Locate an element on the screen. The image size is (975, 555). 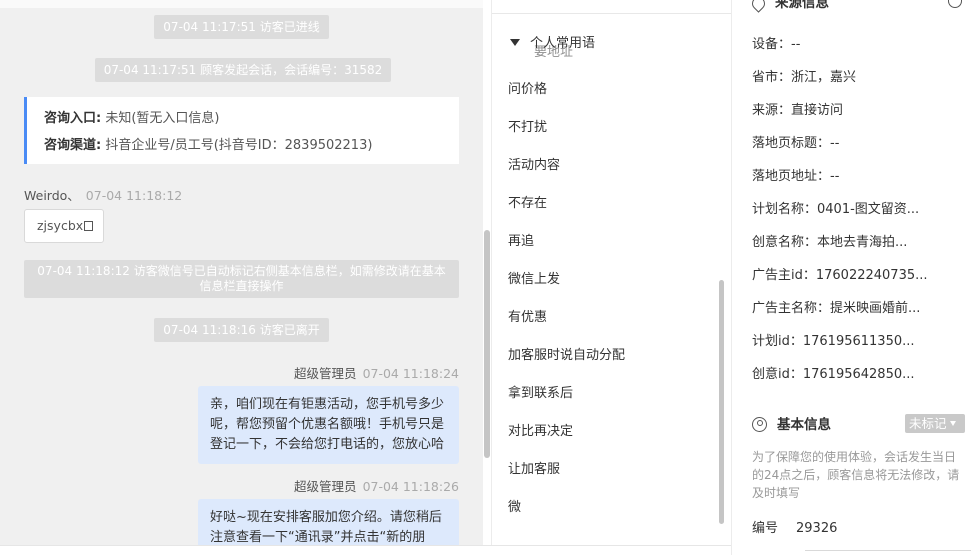
phrase-item: 拿到联系后 is located at coordinates (540, 391).